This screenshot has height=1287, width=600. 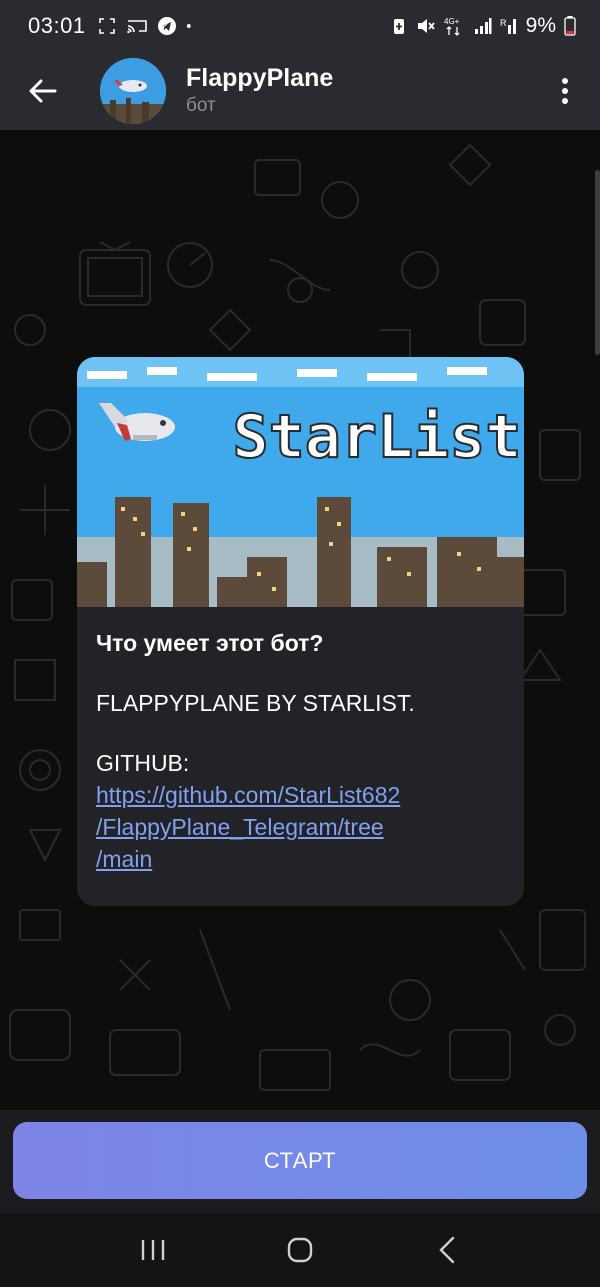 I want to click on github-label: GITHUB:, so click(x=143, y=763).